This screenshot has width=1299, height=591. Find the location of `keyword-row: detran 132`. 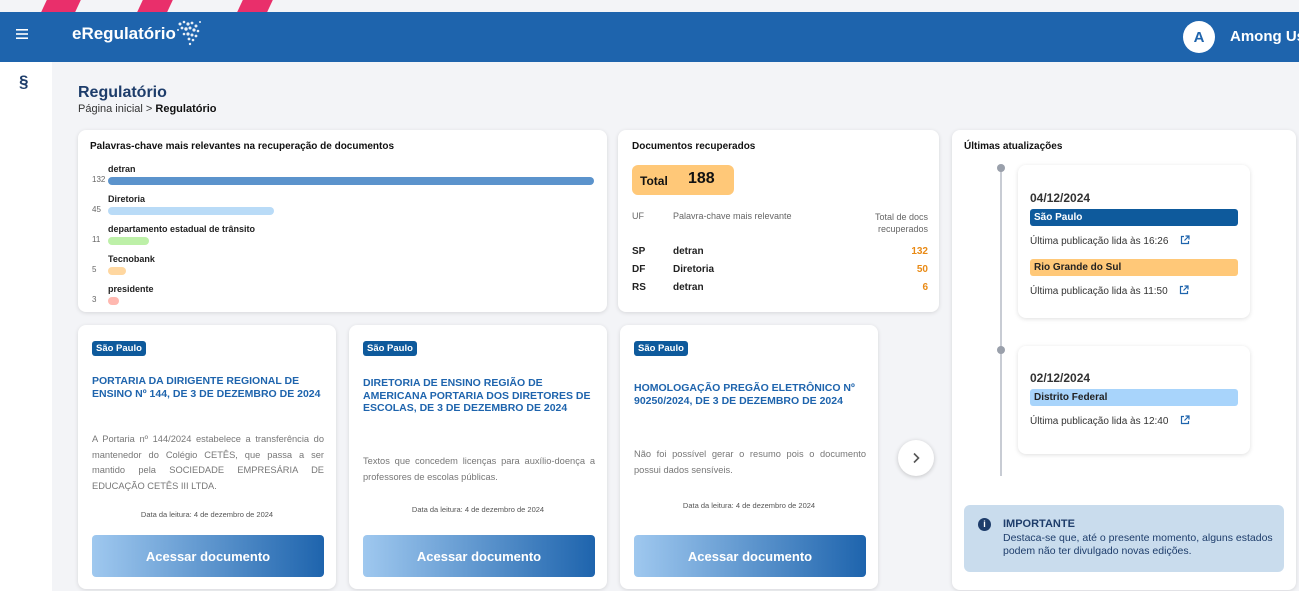

keyword-row: detran 132 is located at coordinates (347, 179).